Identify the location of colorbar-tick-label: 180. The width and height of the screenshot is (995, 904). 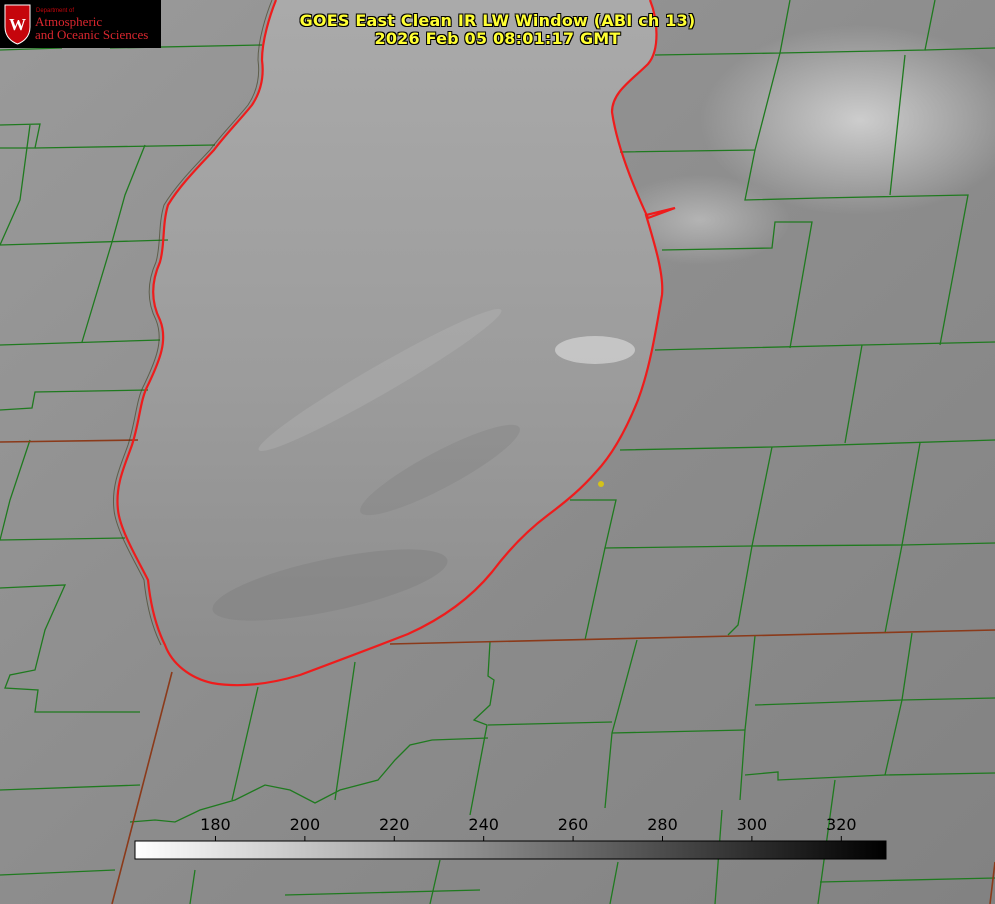
(215, 824).